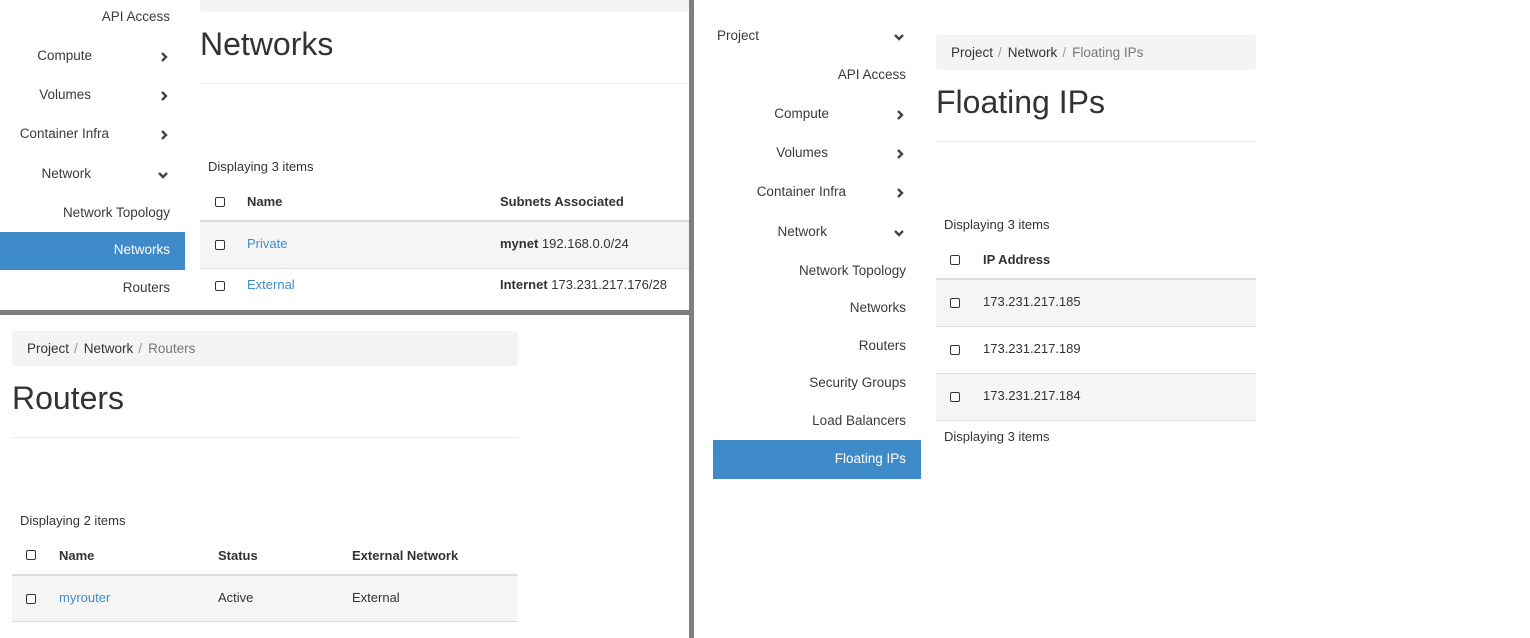 The width and height of the screenshot is (1530, 638). I want to click on breadcrumb: Project / Network / Floating IPs, so click(1096, 52).